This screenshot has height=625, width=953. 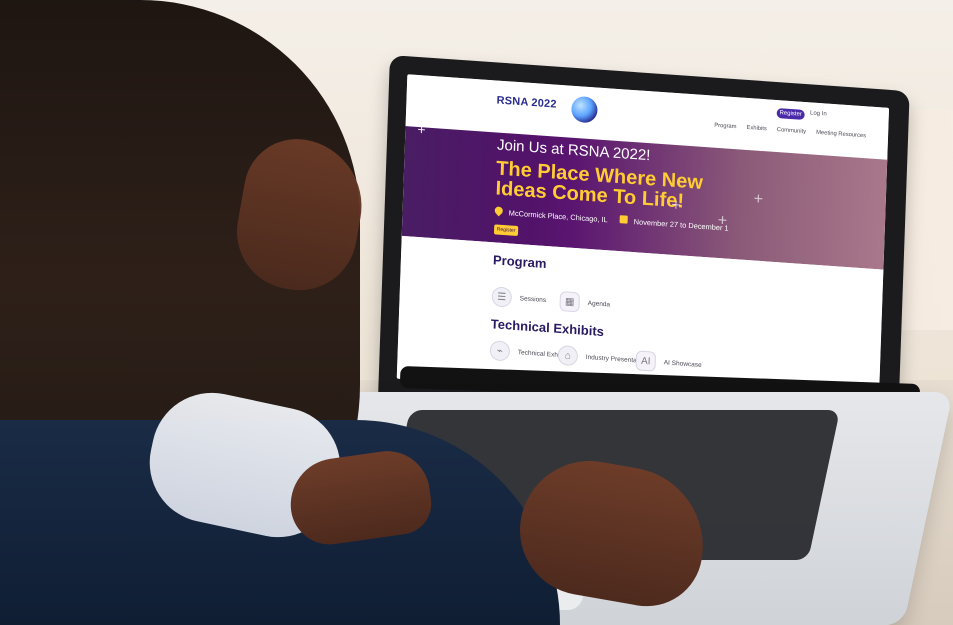 What do you see at coordinates (681, 225) in the screenshot?
I see `dates-text: November 27 to December 1` at bounding box center [681, 225].